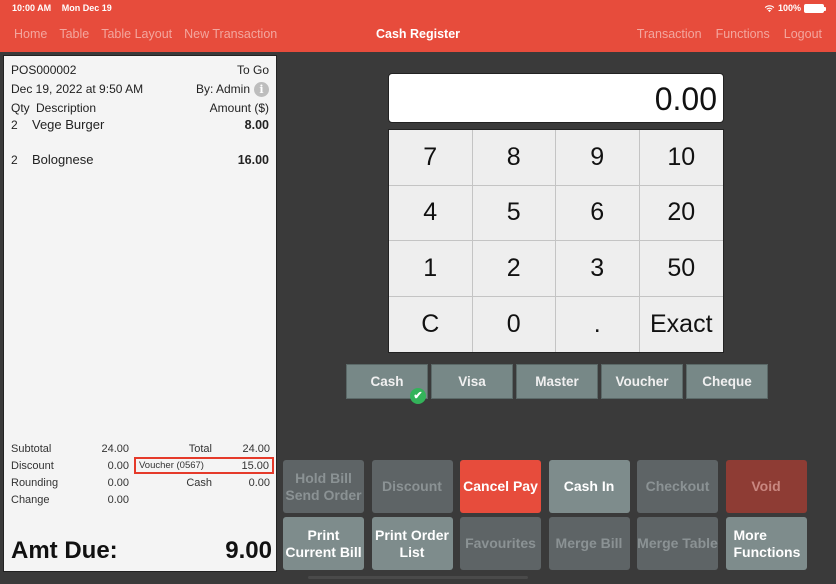  Describe the element at coordinates (727, 381) in the screenshot. I see `pay-cheque-button: Cheque` at that location.